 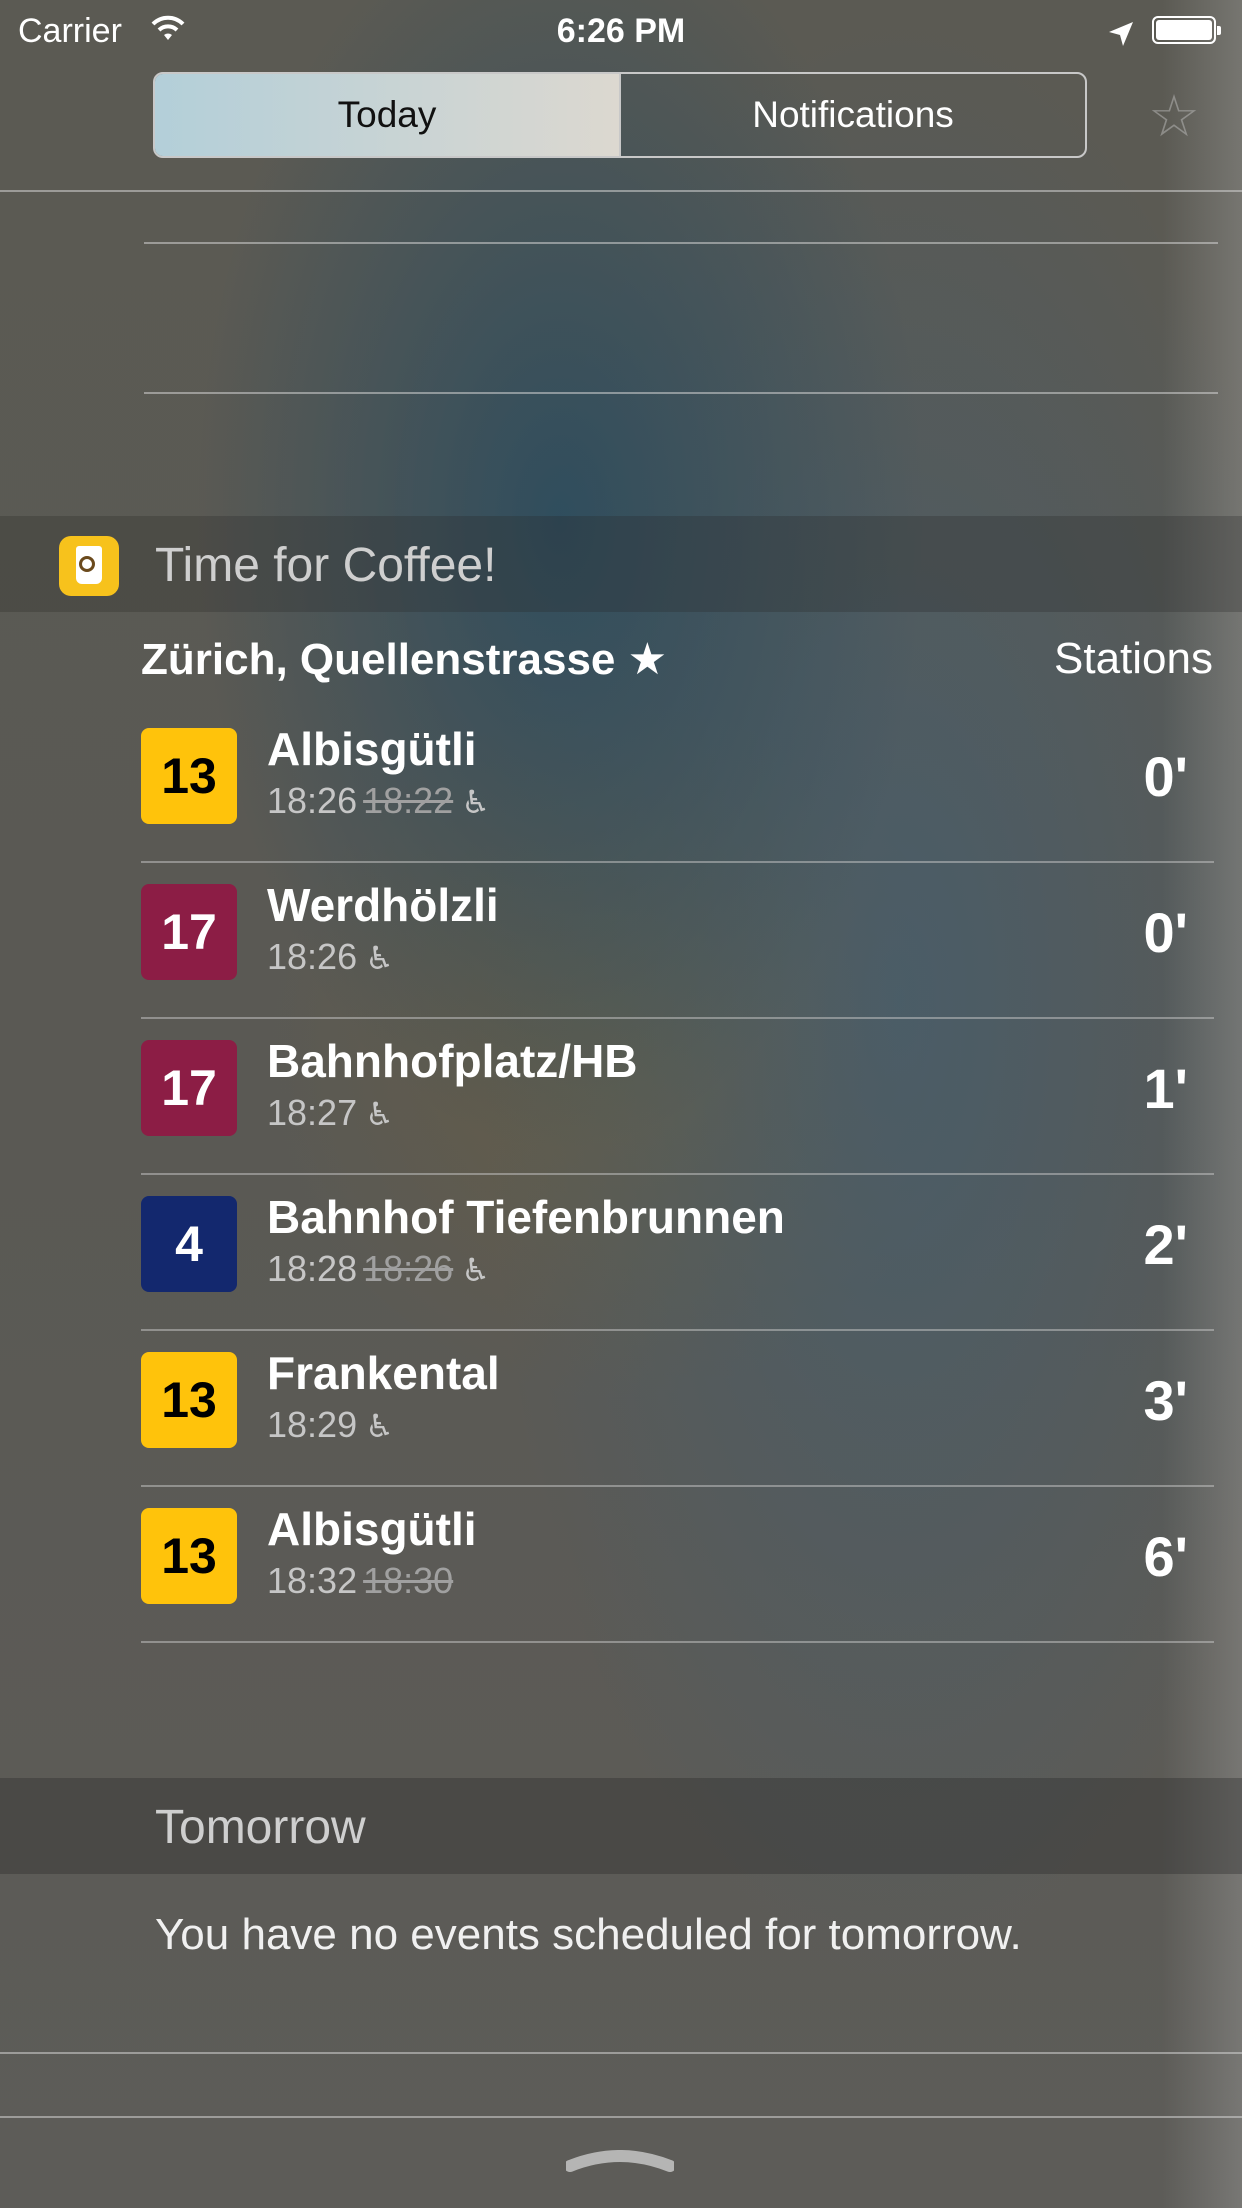 I want to click on coffee-cup-icon, so click(x=89, y=566).